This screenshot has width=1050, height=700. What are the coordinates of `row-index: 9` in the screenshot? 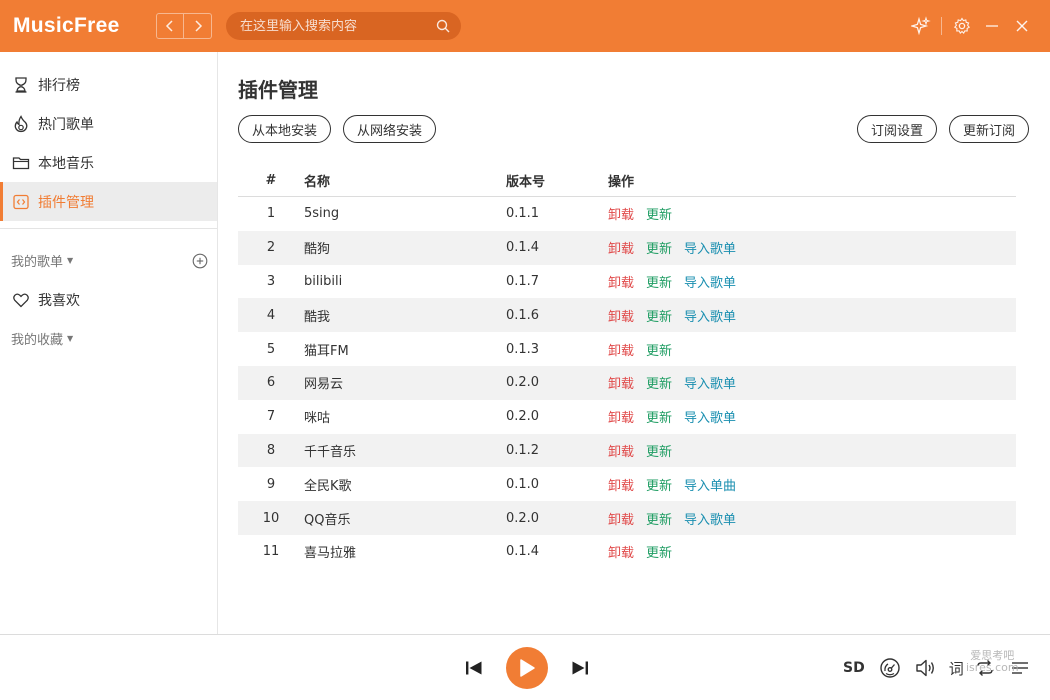 It's located at (271, 484).